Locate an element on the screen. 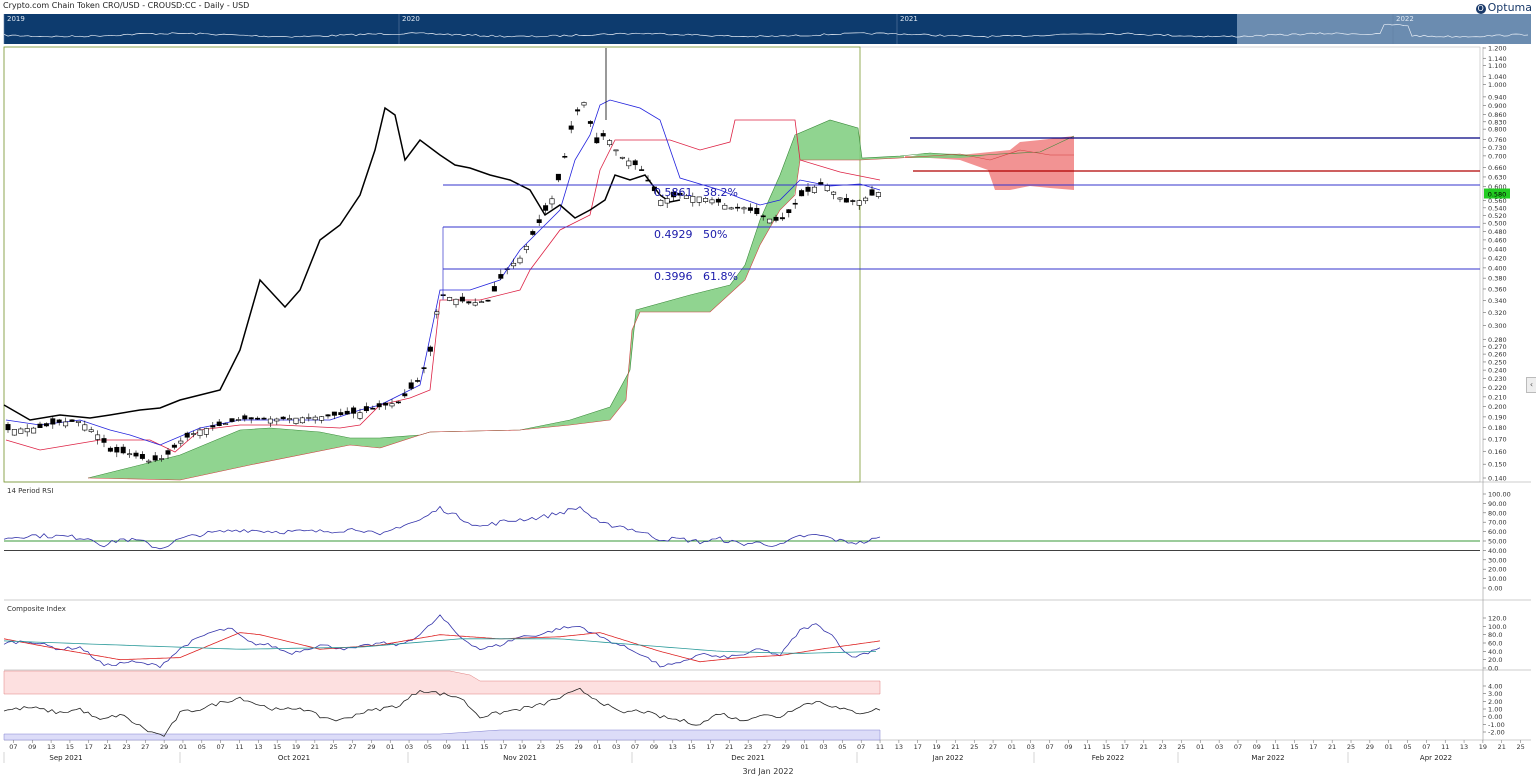 This screenshot has width=1536, height=783. composite-axis-label: 40.0 is located at coordinates (1495, 652).